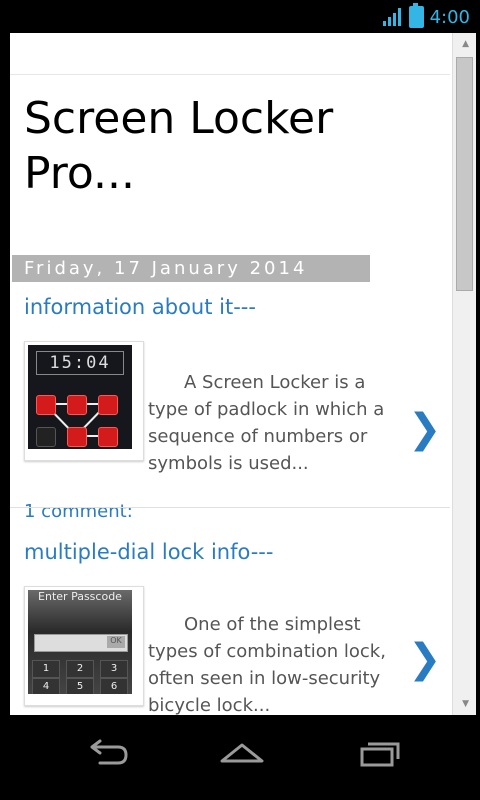  What do you see at coordinates (382, 753) in the screenshot?
I see `recent-apps-icon` at bounding box center [382, 753].